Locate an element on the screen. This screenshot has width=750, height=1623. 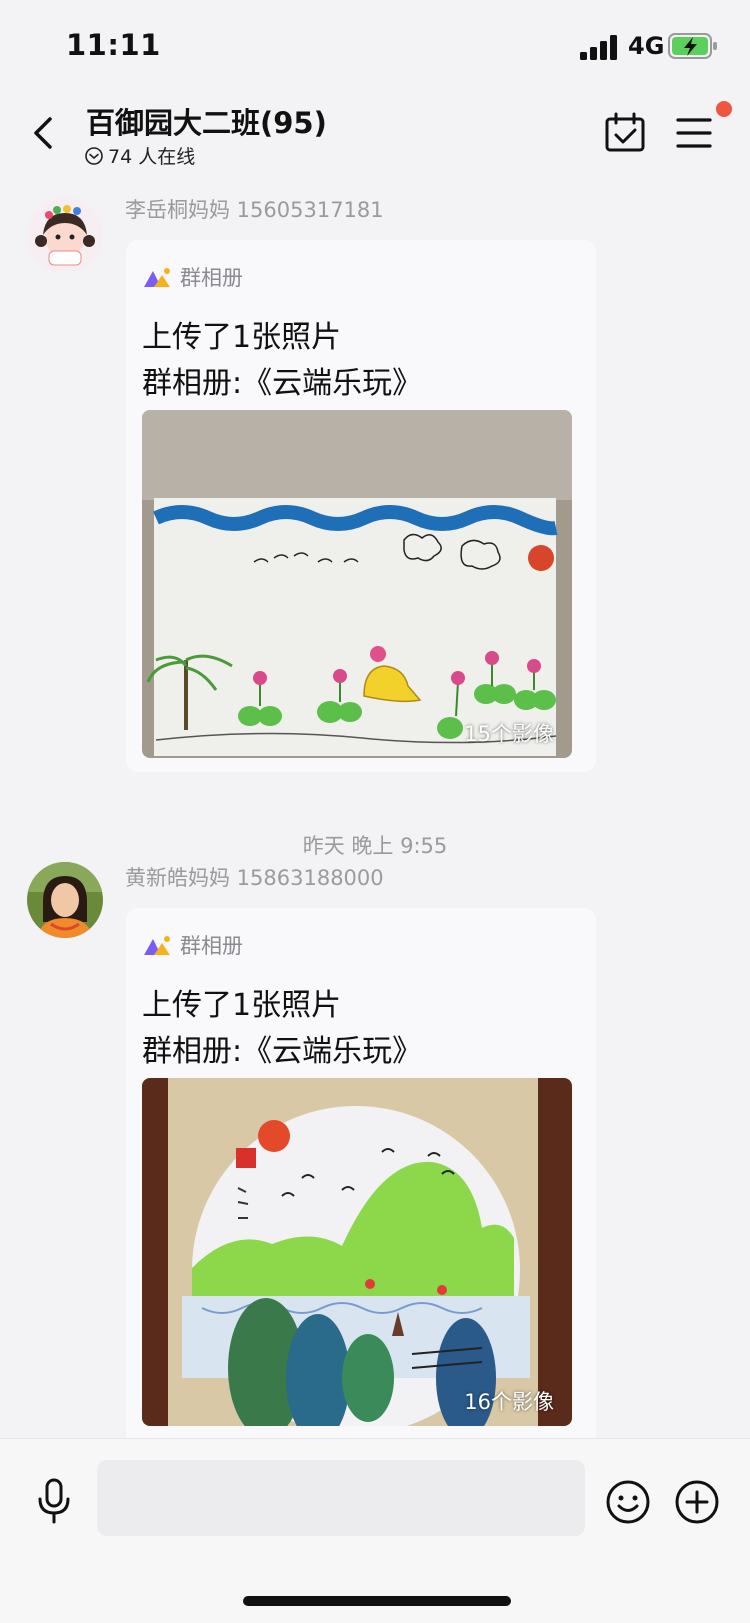
emoji-icon is located at coordinates (628, 1502).